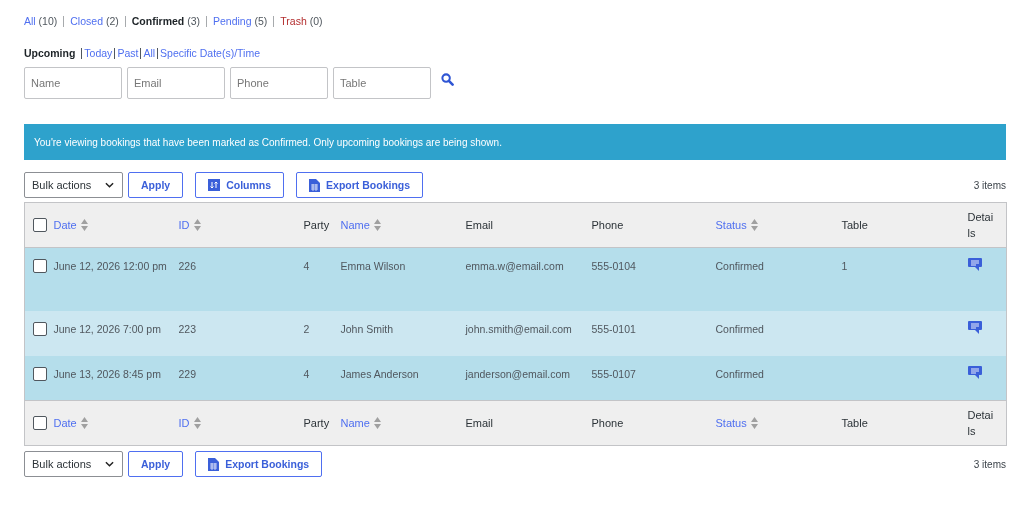  Describe the element at coordinates (240, 21) in the screenshot. I see `status-filter-link: Pending (5)` at that location.